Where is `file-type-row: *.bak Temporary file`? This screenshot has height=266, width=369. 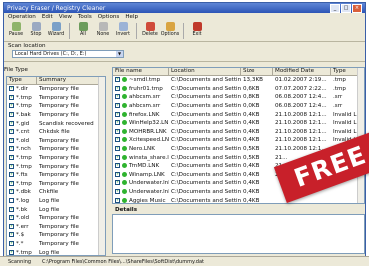
file-type-row: *.bak Temporary file is located at coordinates (56, 115).